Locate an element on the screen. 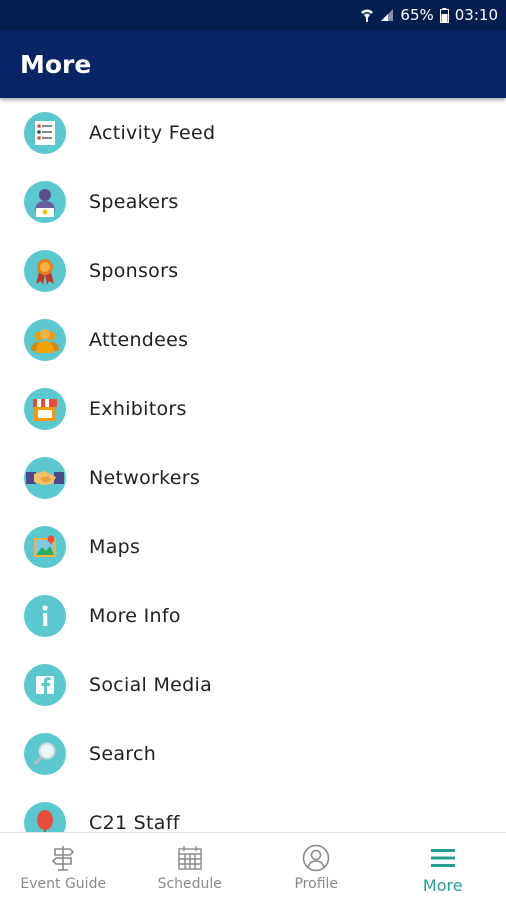 This screenshot has height=900, width=506. menu-item-social-media: Social Media is located at coordinates (253, 684).